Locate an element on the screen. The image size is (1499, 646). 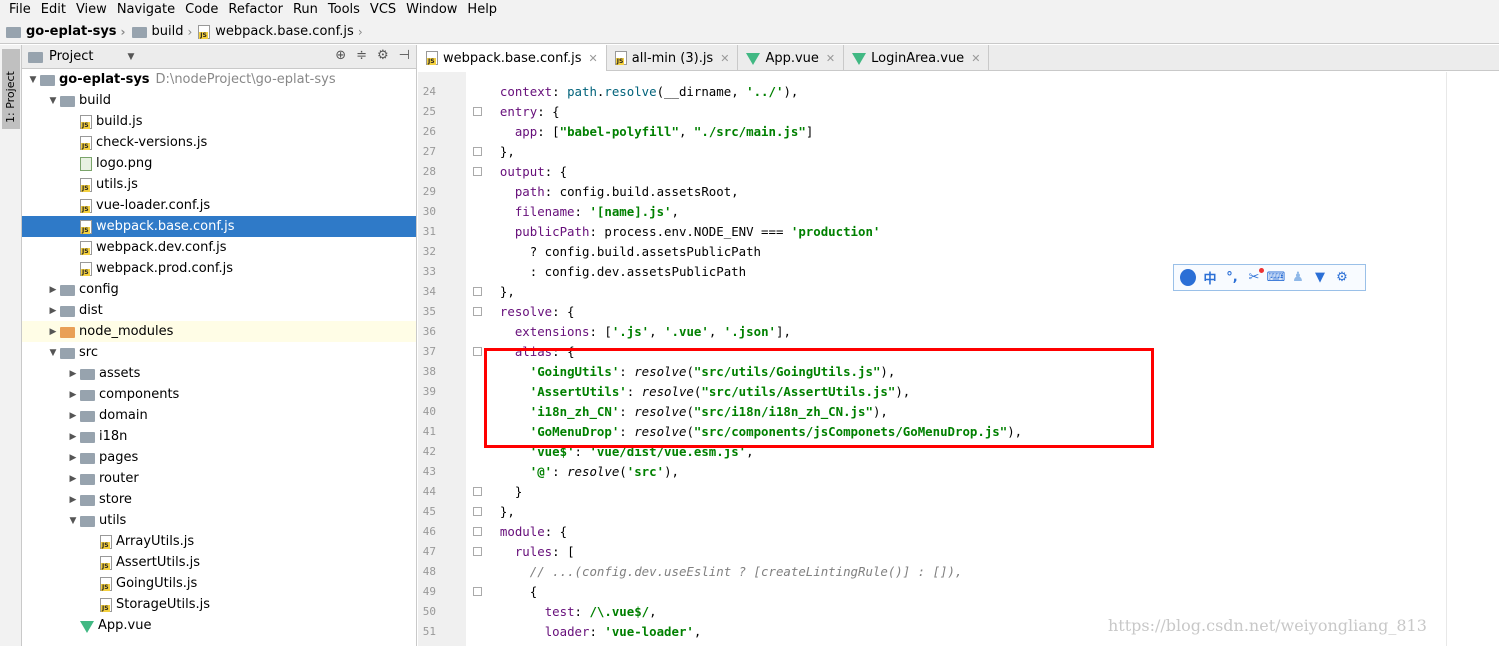
punctuation-icon: °, is located at coordinates (1232, 278).